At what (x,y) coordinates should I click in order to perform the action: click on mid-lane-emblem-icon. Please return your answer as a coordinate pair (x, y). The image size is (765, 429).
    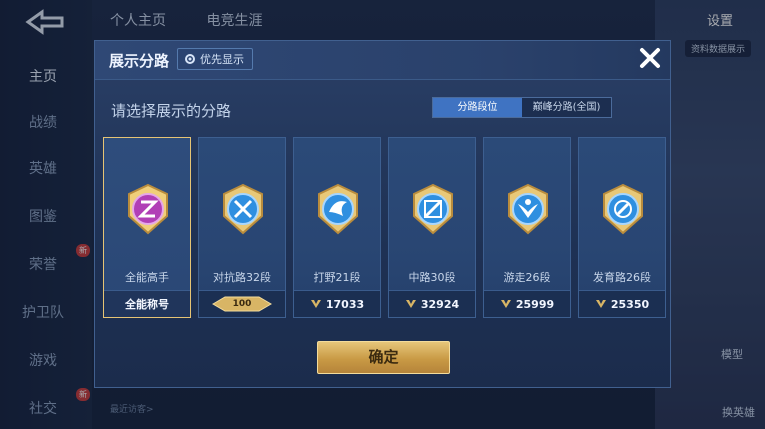
    Looking at the image, I should click on (433, 209).